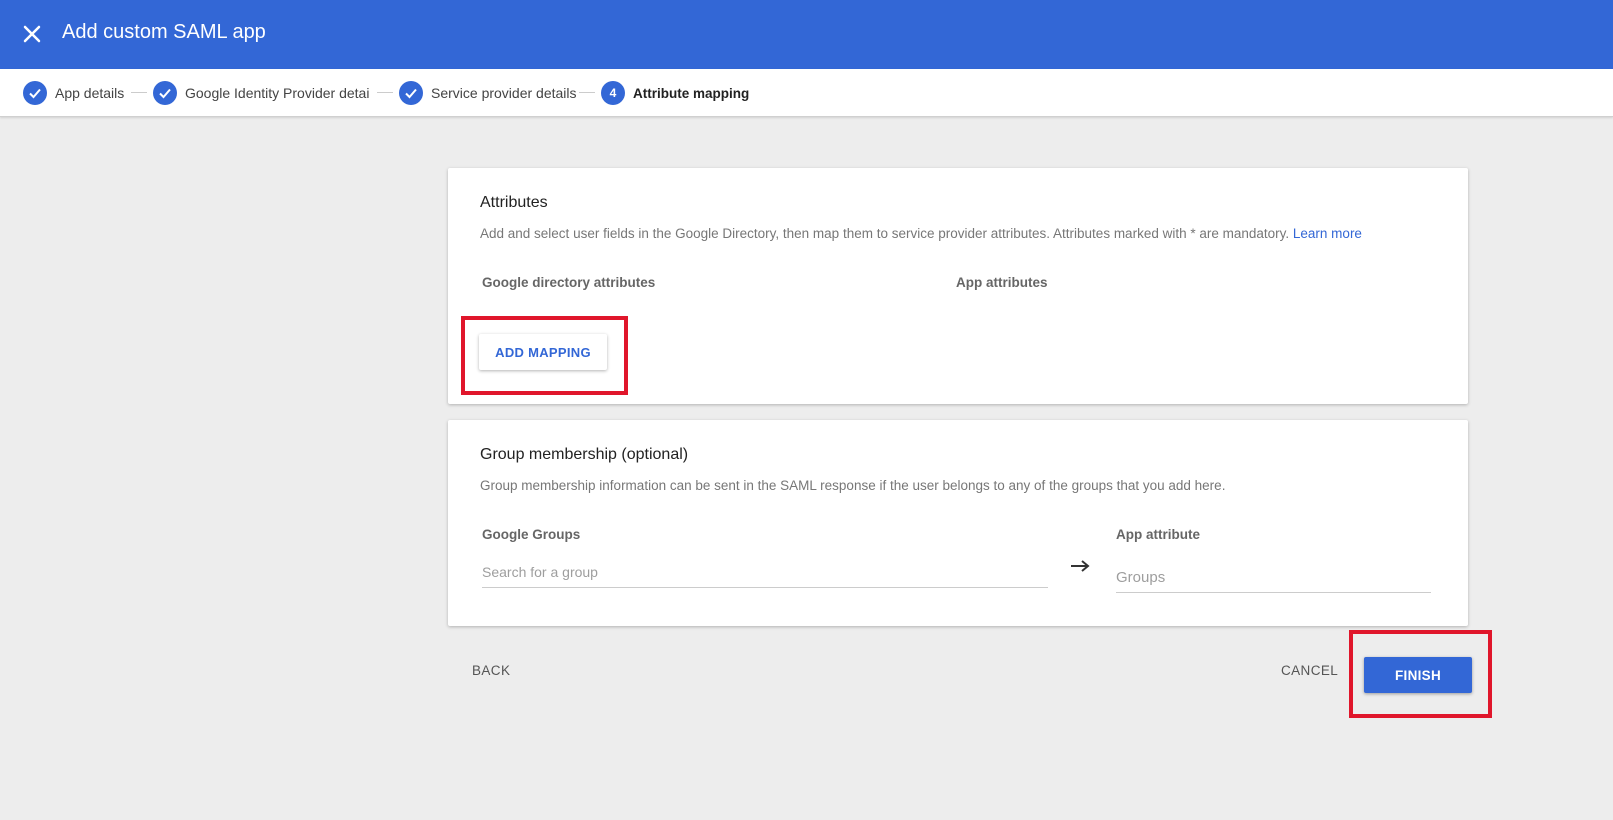  I want to click on attributes-title: Attributes, so click(514, 202).